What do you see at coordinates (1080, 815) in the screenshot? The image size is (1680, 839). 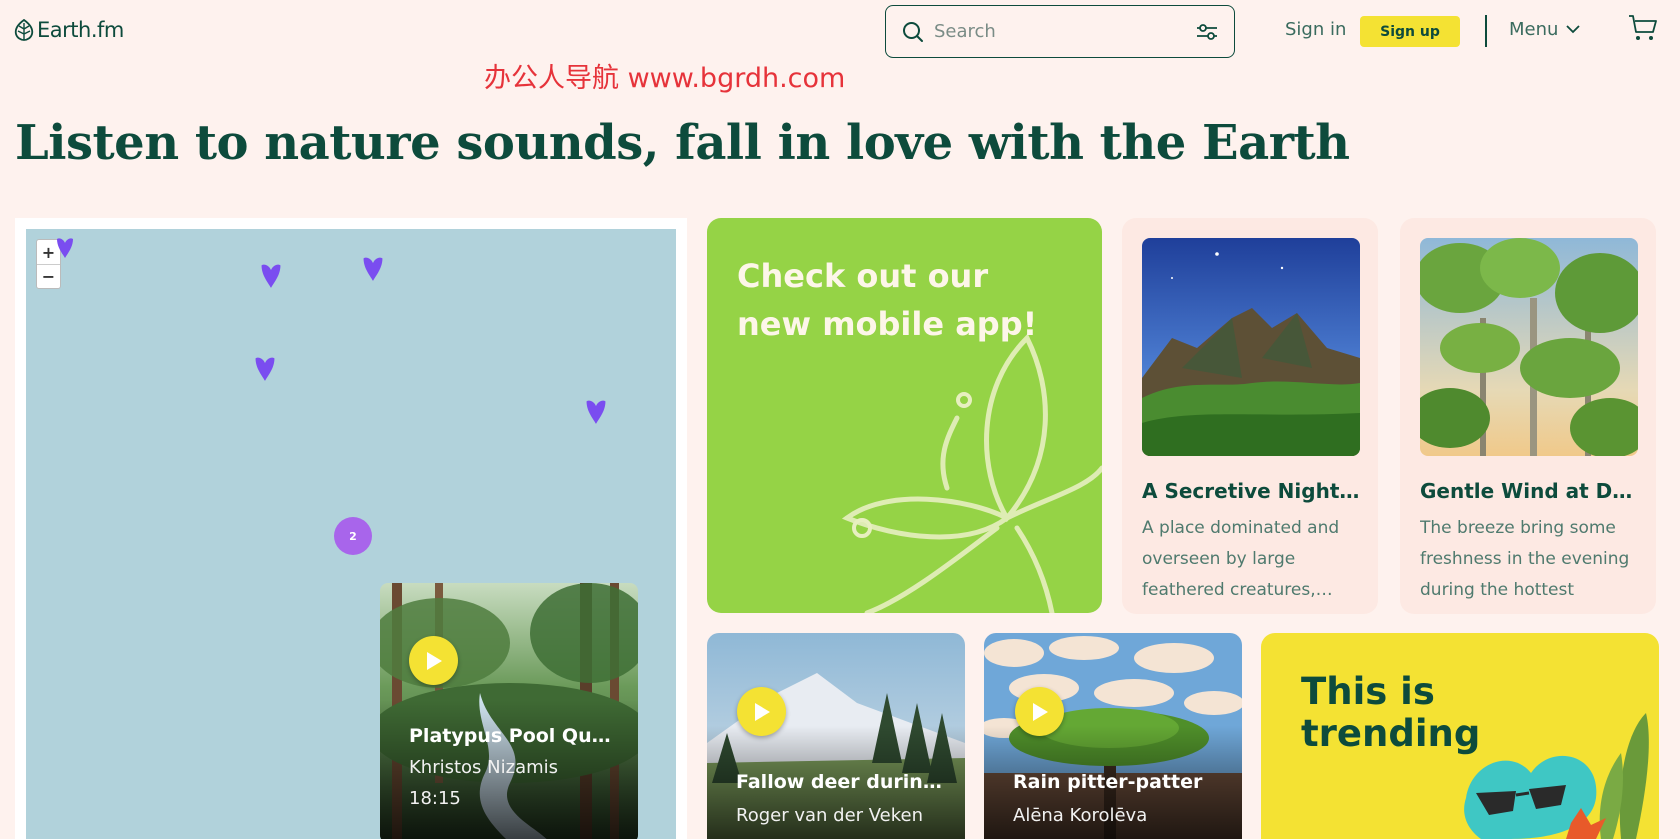 I see `track-author: Alēna Korolēva` at bounding box center [1080, 815].